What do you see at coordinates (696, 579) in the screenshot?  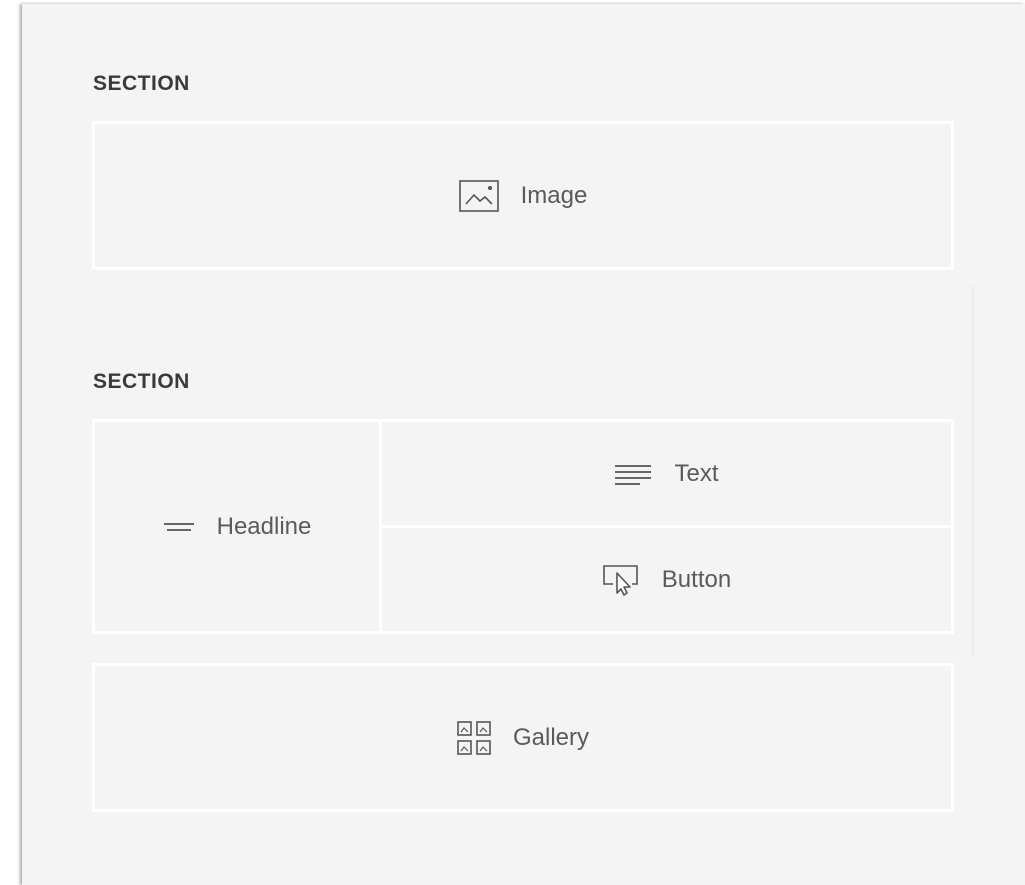 I see `button-block-label: Button` at bounding box center [696, 579].